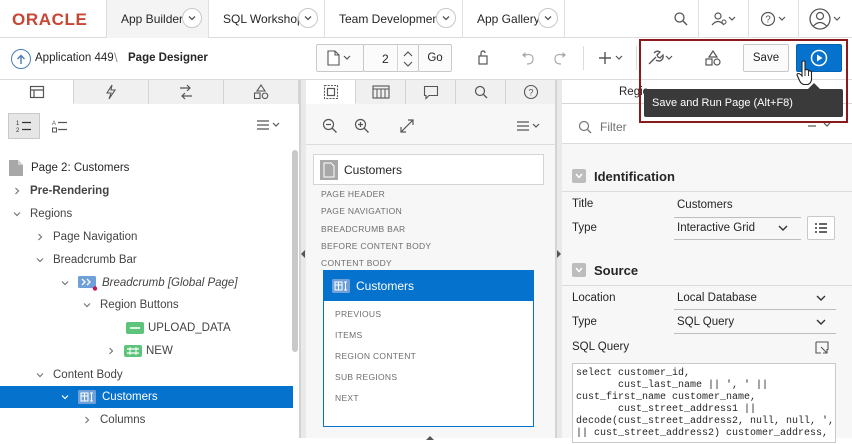 The image size is (852, 444). I want to click on tab-search, so click(481, 92).